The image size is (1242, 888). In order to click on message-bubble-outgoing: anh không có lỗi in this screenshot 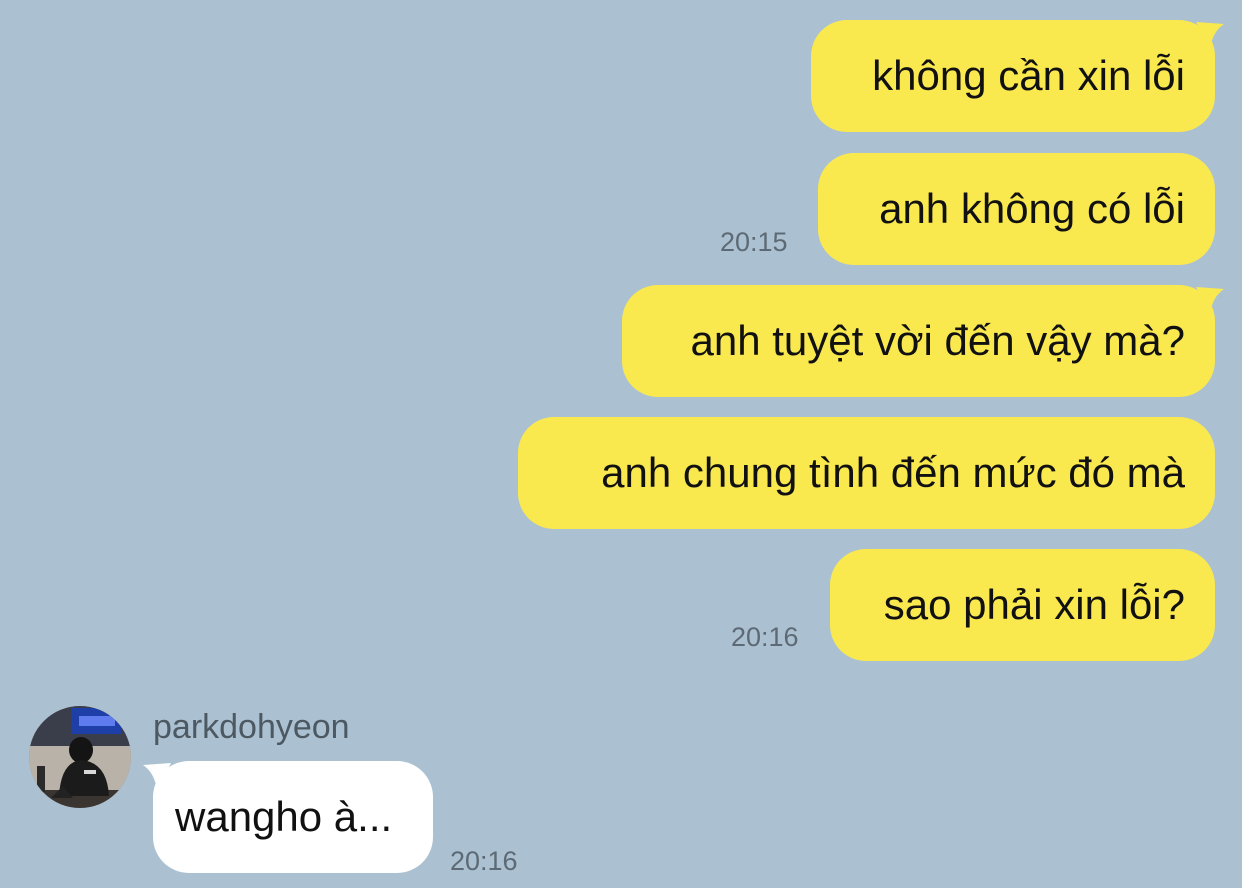, I will do `click(1016, 209)`.